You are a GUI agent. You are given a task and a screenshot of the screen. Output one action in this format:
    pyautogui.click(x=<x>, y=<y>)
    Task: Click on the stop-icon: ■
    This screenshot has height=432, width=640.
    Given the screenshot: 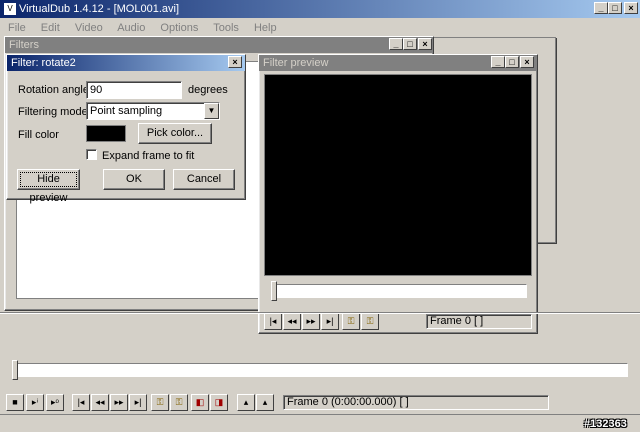 What is the action you would take?
    pyautogui.click(x=15, y=402)
    